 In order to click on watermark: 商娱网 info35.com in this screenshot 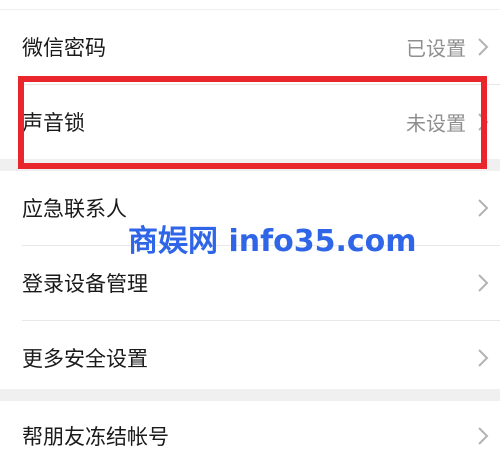, I will do `click(272, 241)`.